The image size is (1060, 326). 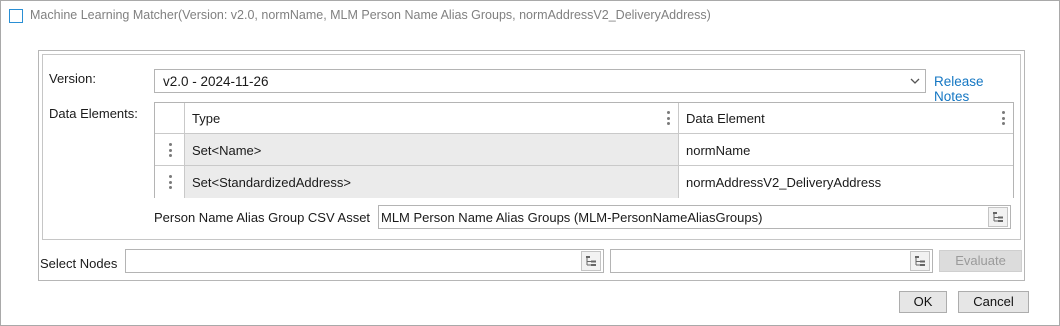 What do you see at coordinates (432, 149) in the screenshot?
I see `type-cell: Set<Name>` at bounding box center [432, 149].